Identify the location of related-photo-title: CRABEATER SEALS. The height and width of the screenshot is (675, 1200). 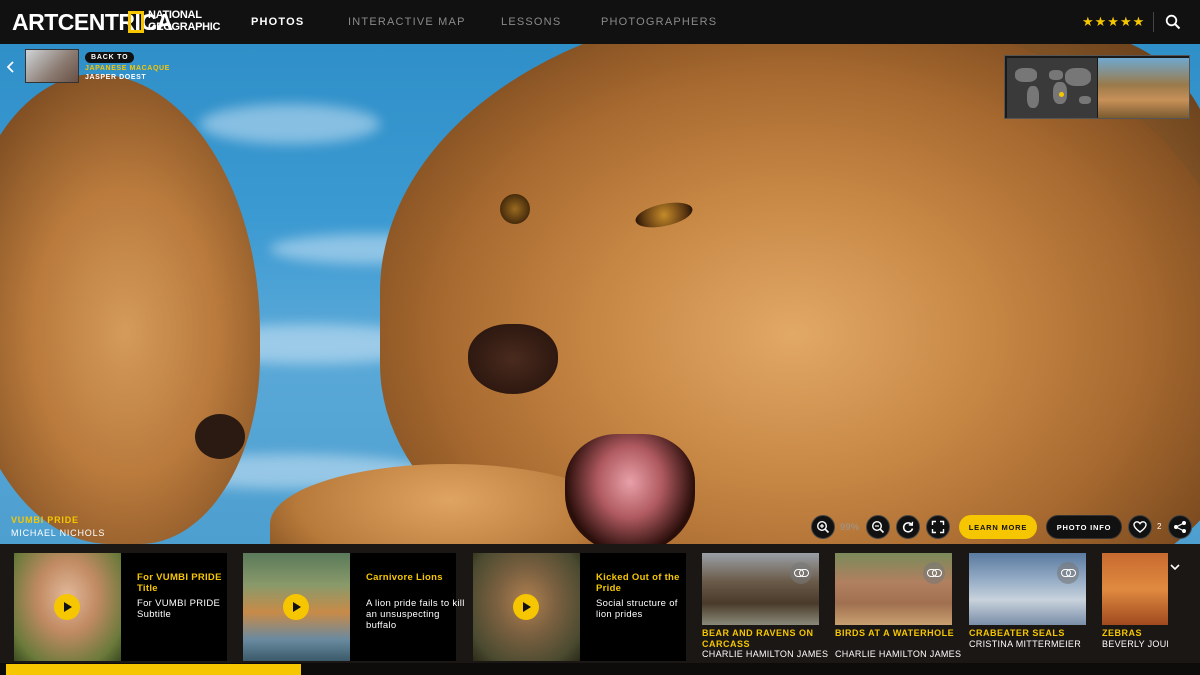
(1017, 633).